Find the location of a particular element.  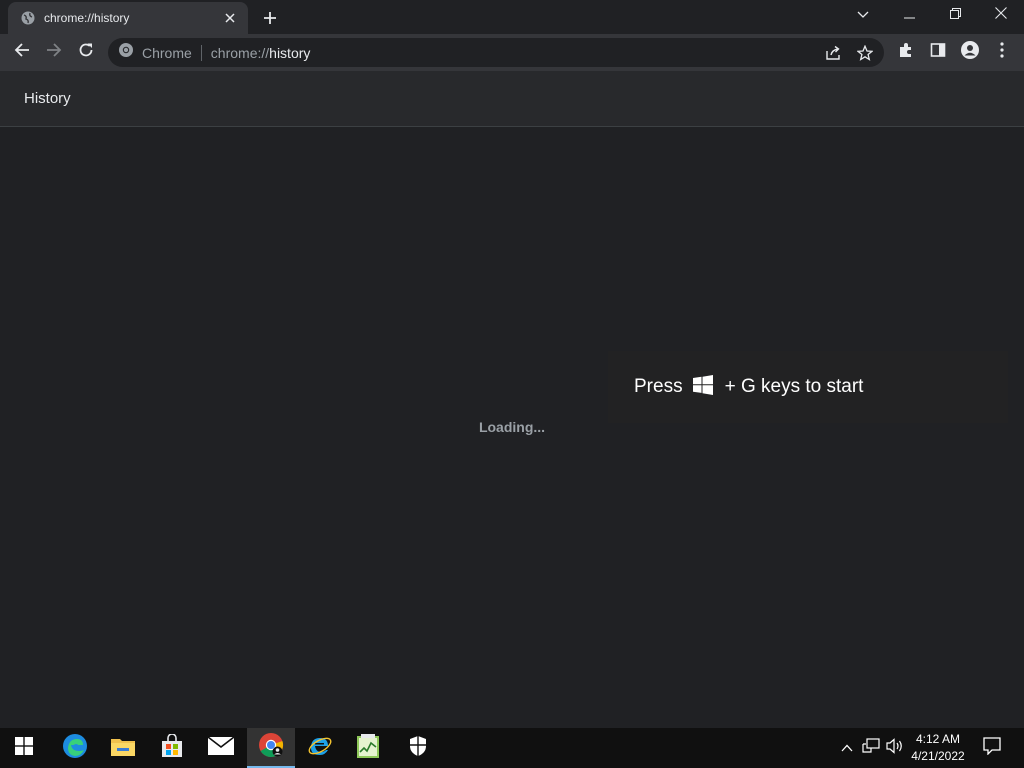

chevron-down-icon is located at coordinates (863, 15).